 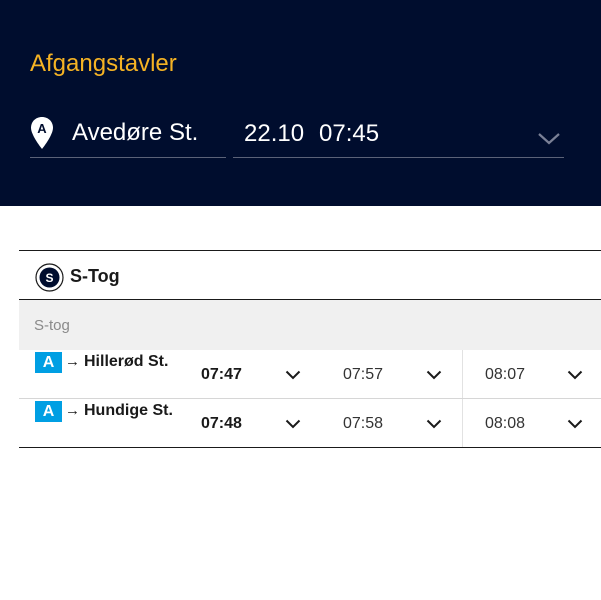 I want to click on departure-time: 07:57, so click(x=363, y=375).